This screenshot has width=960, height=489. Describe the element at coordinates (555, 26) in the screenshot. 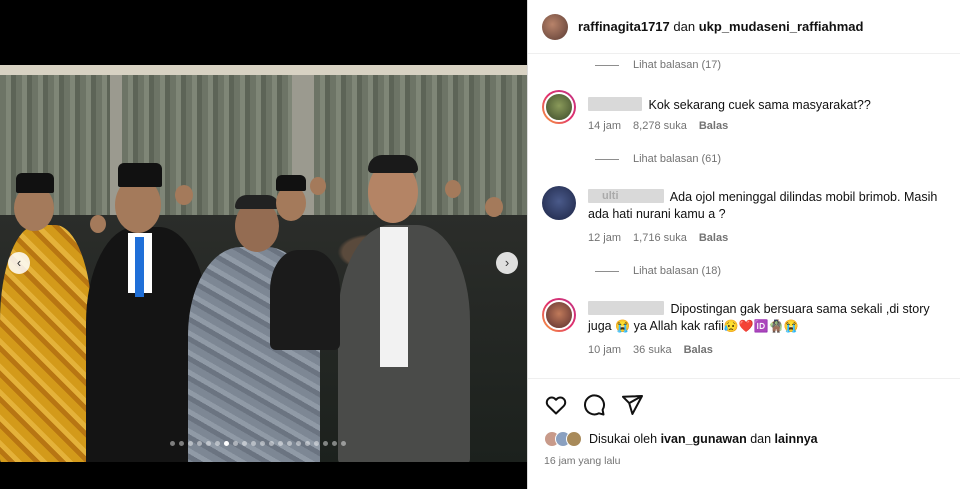

I see `author-avatar` at that location.